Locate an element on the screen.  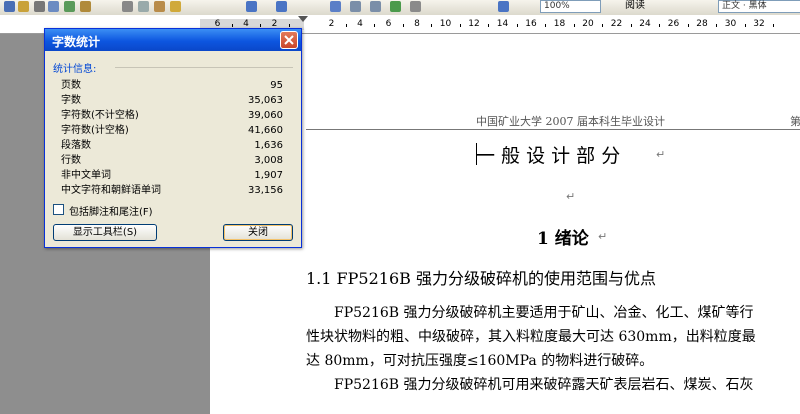
toolbar: 100% 阅读 正文 · 黑体 is located at coordinates (400, 8).